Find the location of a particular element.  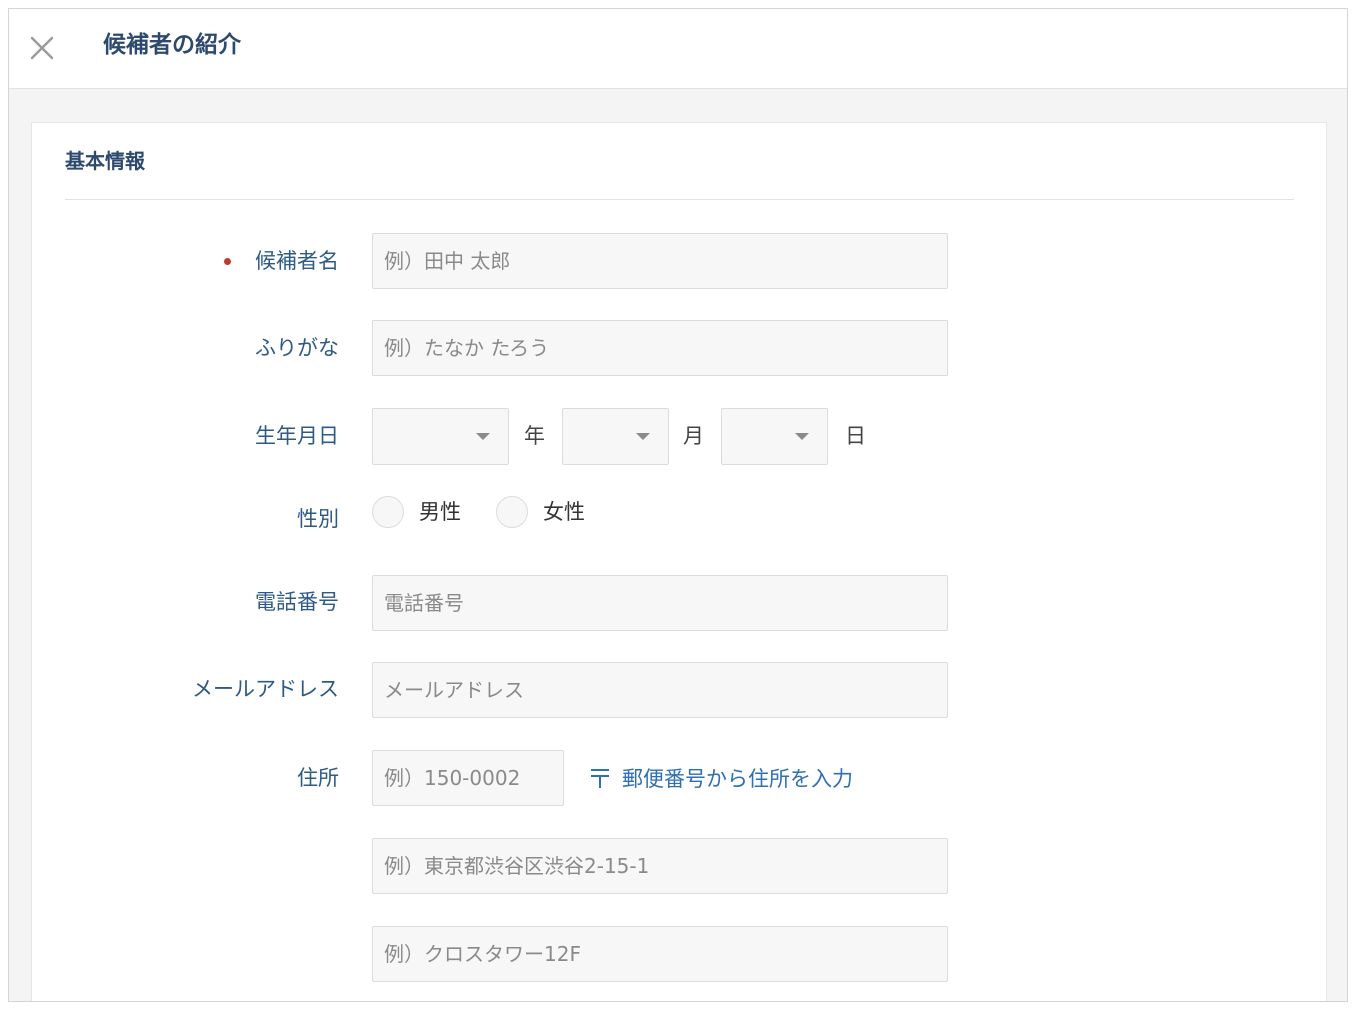

address-line1-input is located at coordinates (660, 866).